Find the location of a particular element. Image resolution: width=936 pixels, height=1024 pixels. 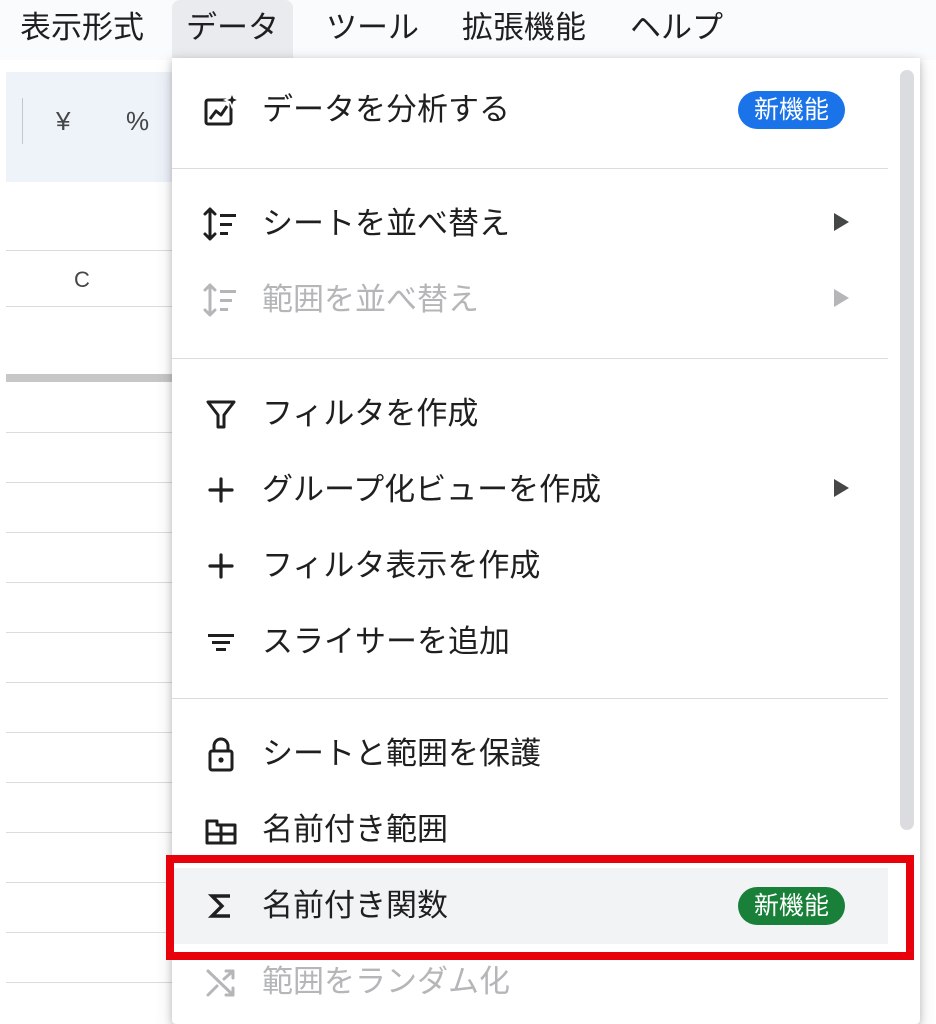

toolbar: ¥ % is located at coordinates (96, 127).